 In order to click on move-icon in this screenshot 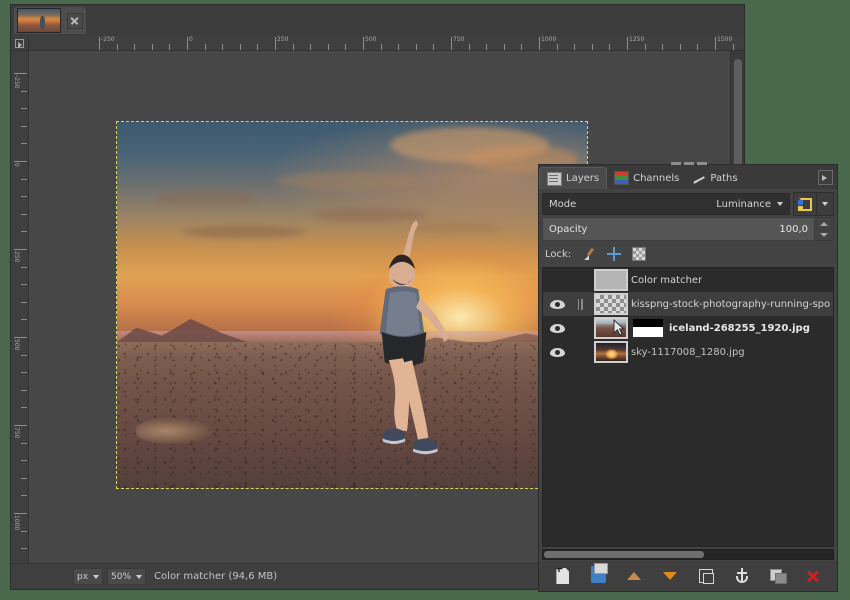, I will do `click(614, 254)`.